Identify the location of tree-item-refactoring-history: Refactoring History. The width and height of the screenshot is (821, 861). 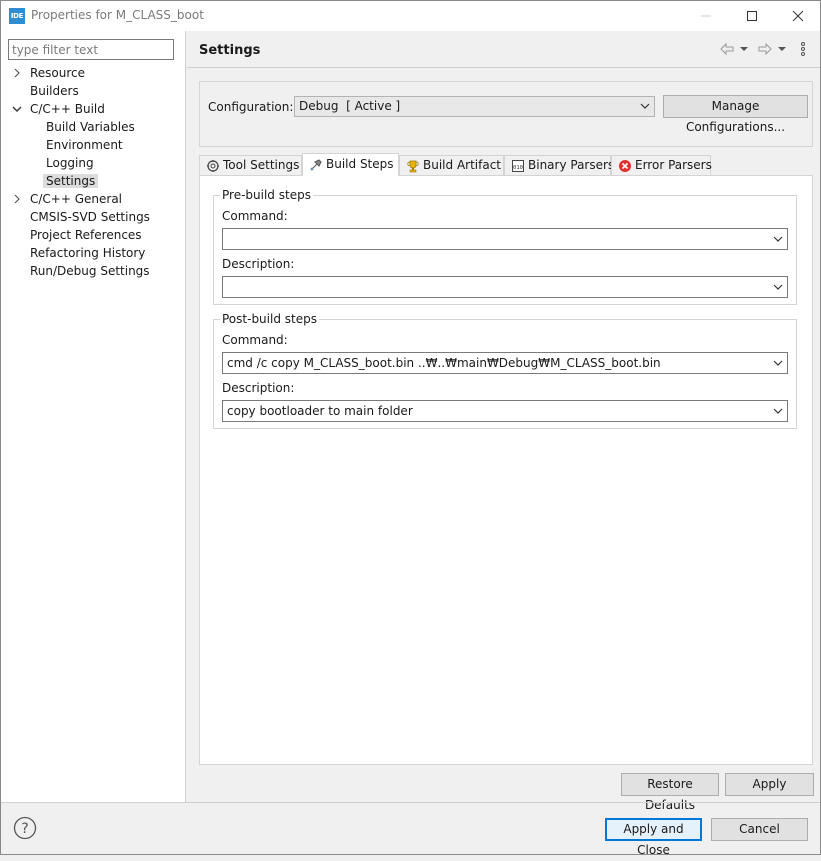
(87, 253).